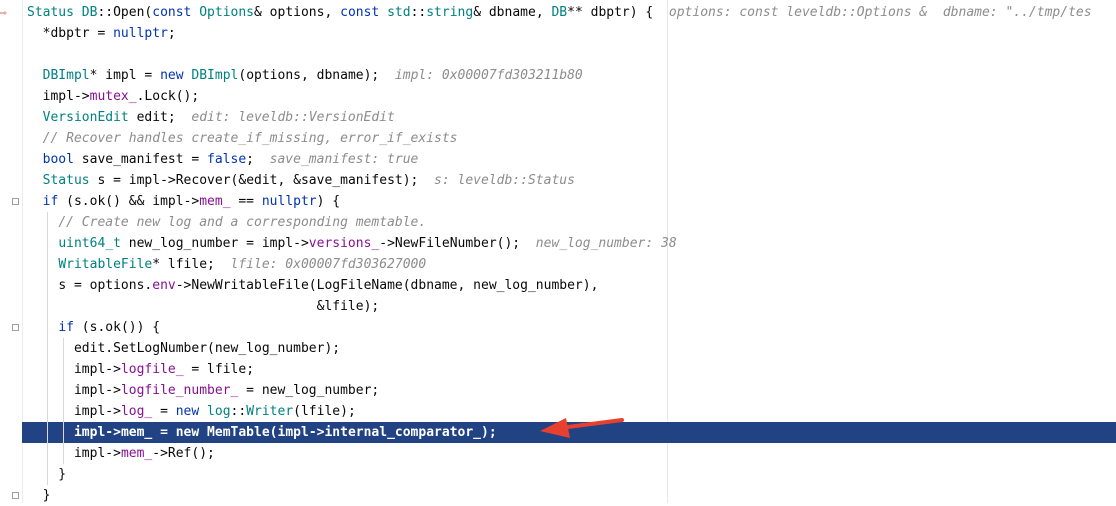 Image resolution: width=1116 pixels, height=506 pixels. Describe the element at coordinates (558, 306) in the screenshot. I see `code-line: &lfile);` at that location.